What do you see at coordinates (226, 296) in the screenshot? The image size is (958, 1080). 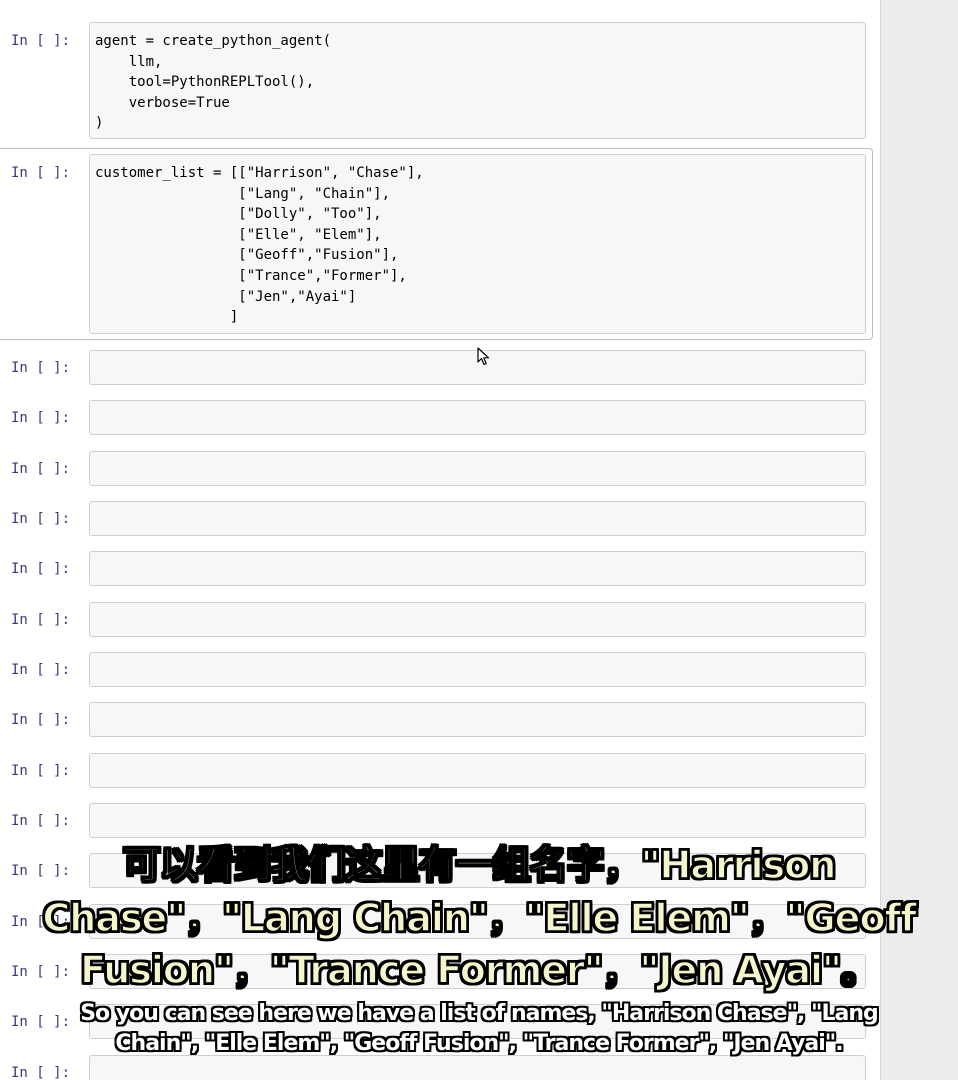 I see `code-line: ["Jen","Ayai"]` at bounding box center [226, 296].